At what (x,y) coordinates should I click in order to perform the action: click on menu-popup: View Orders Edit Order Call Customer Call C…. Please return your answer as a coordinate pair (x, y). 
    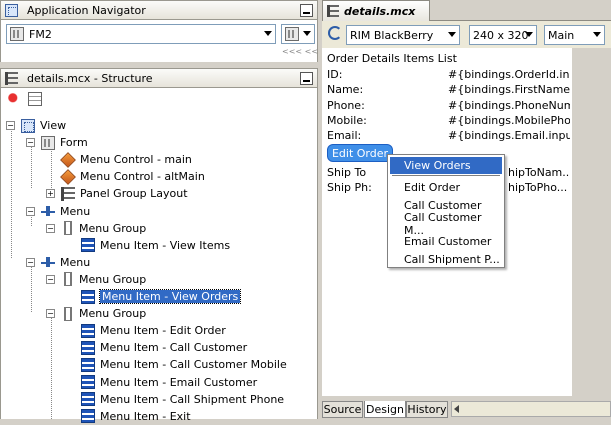
    Looking at the image, I should click on (446, 211).